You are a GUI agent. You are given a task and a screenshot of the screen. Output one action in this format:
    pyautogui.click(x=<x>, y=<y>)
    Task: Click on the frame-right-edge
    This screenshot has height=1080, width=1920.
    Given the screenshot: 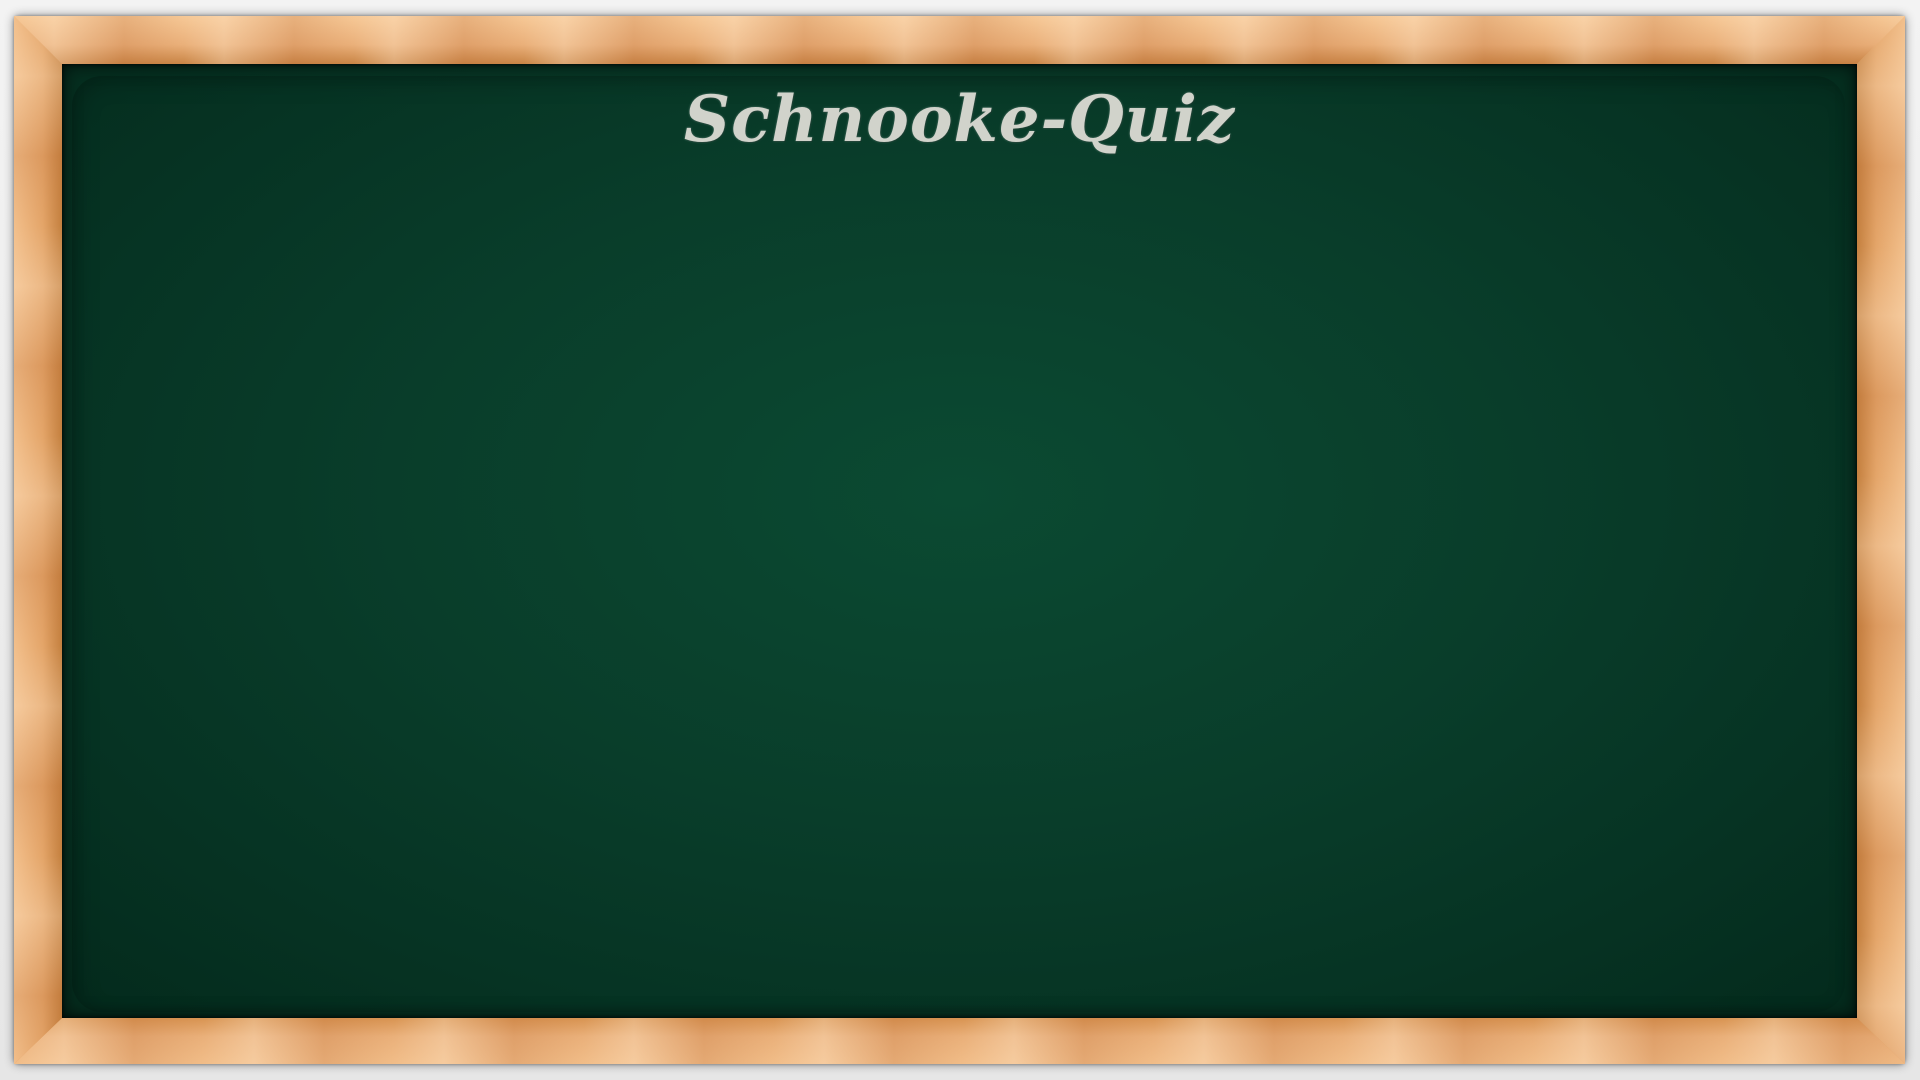 What is the action you would take?
    pyautogui.click(x=1881, y=540)
    